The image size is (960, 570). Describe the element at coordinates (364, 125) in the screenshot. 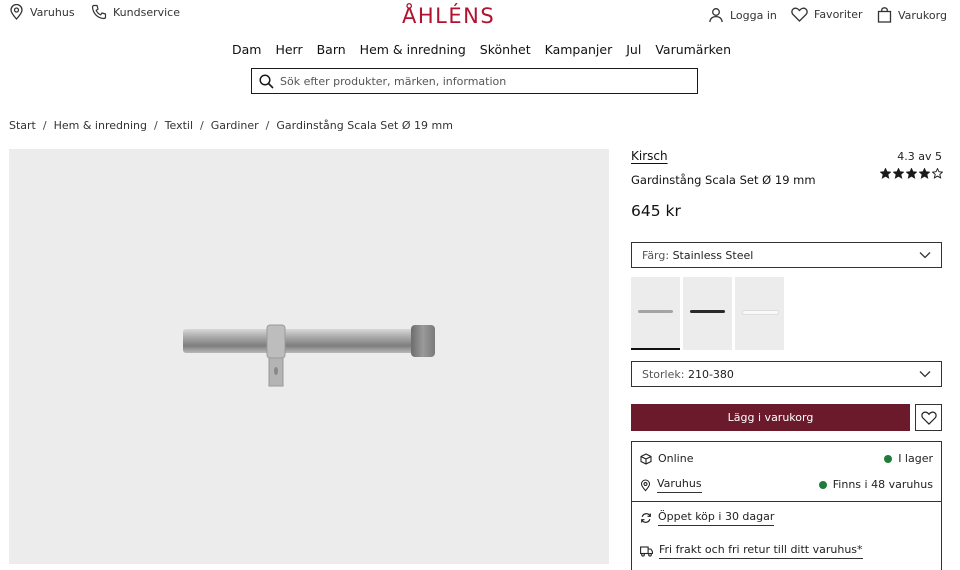

I see `breadcrumb-current: Gardinstång Scala Set Ø 19 mm` at that location.